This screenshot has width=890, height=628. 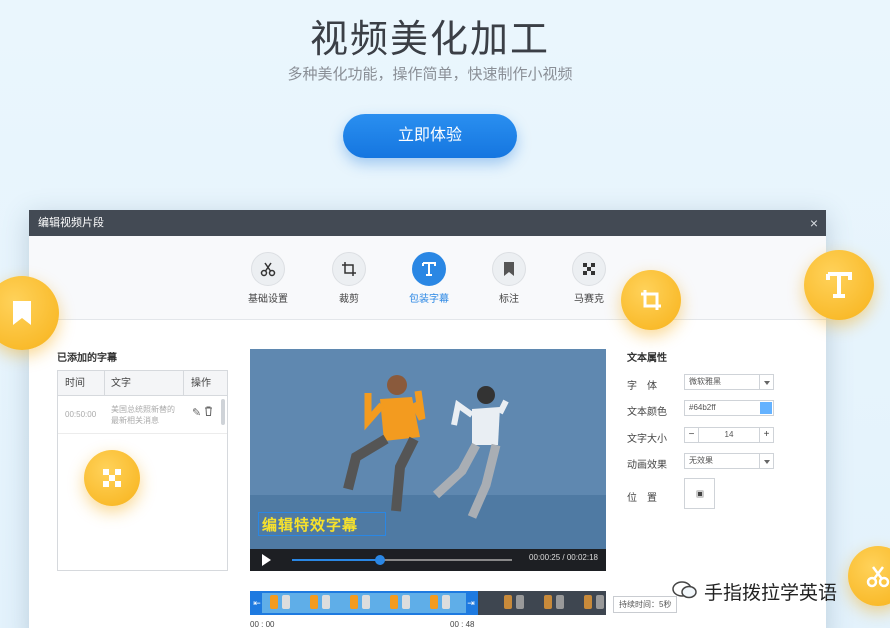 What do you see at coordinates (268, 299) in the screenshot?
I see `tool-label: 基础设置` at bounding box center [268, 299].